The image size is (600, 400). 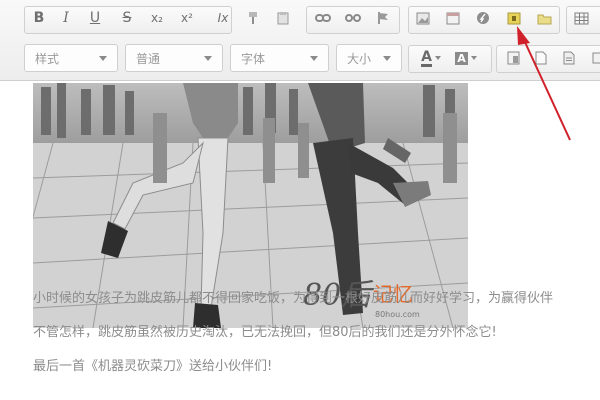 I want to click on table-icon, so click(x=581, y=18).